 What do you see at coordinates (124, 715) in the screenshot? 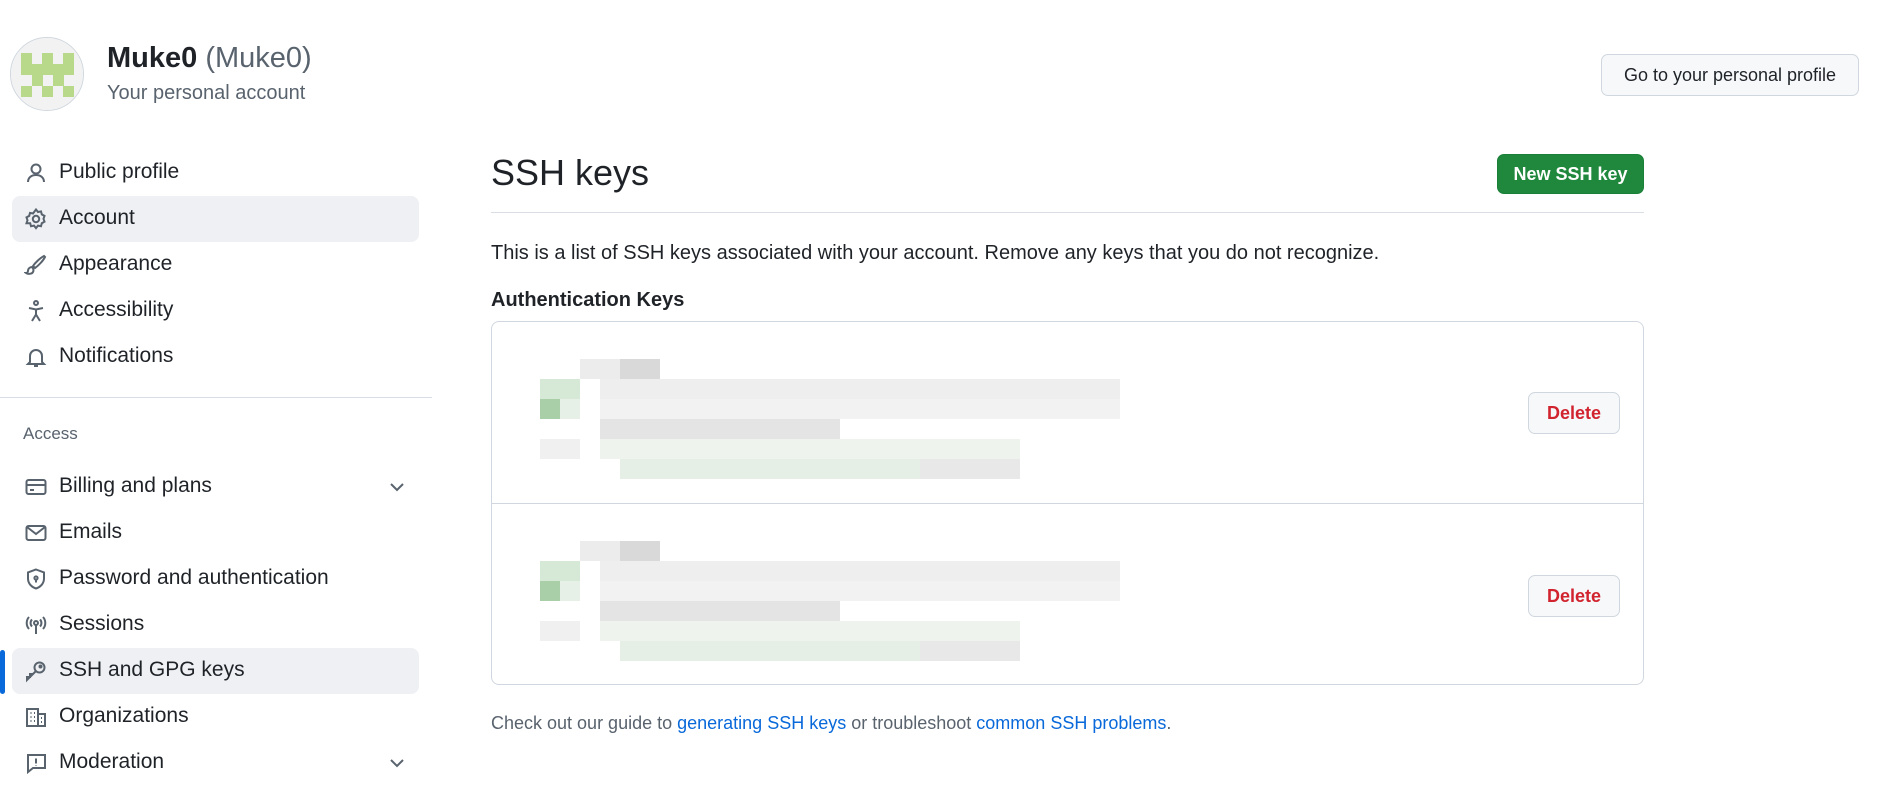
I see `sidebar-item-label: Organizations` at bounding box center [124, 715].